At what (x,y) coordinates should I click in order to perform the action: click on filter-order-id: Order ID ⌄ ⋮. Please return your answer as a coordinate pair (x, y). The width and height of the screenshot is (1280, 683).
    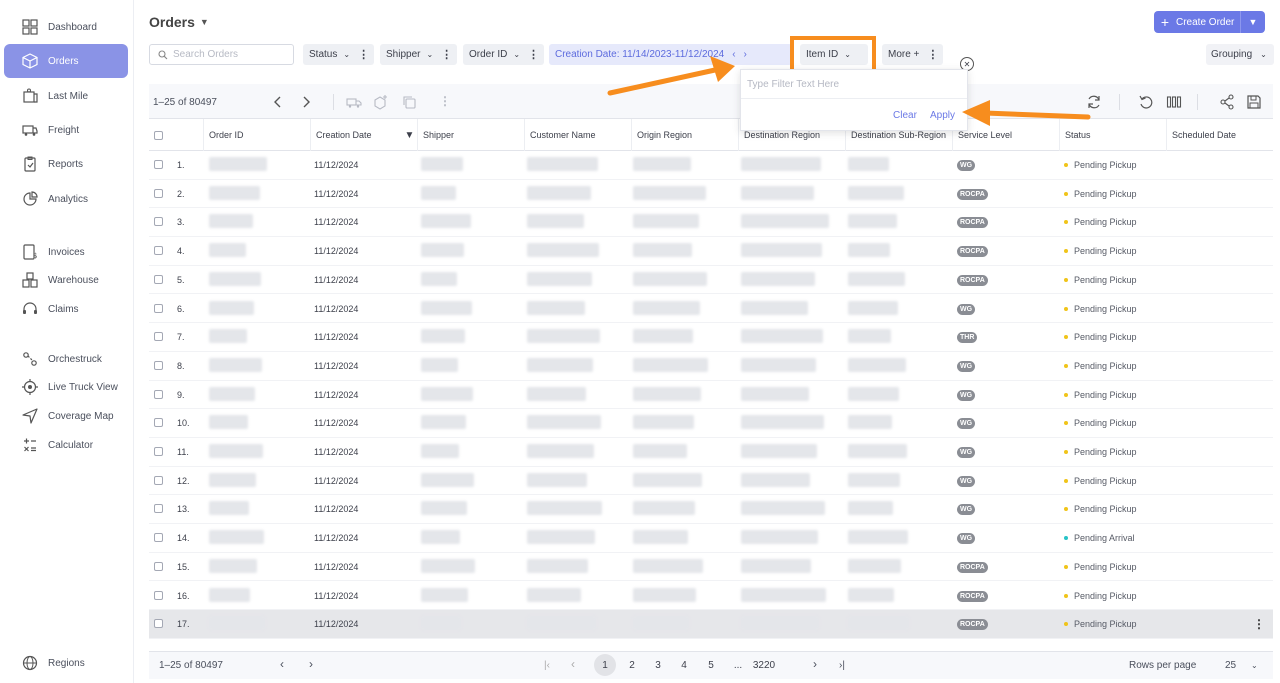
    Looking at the image, I should click on (504, 54).